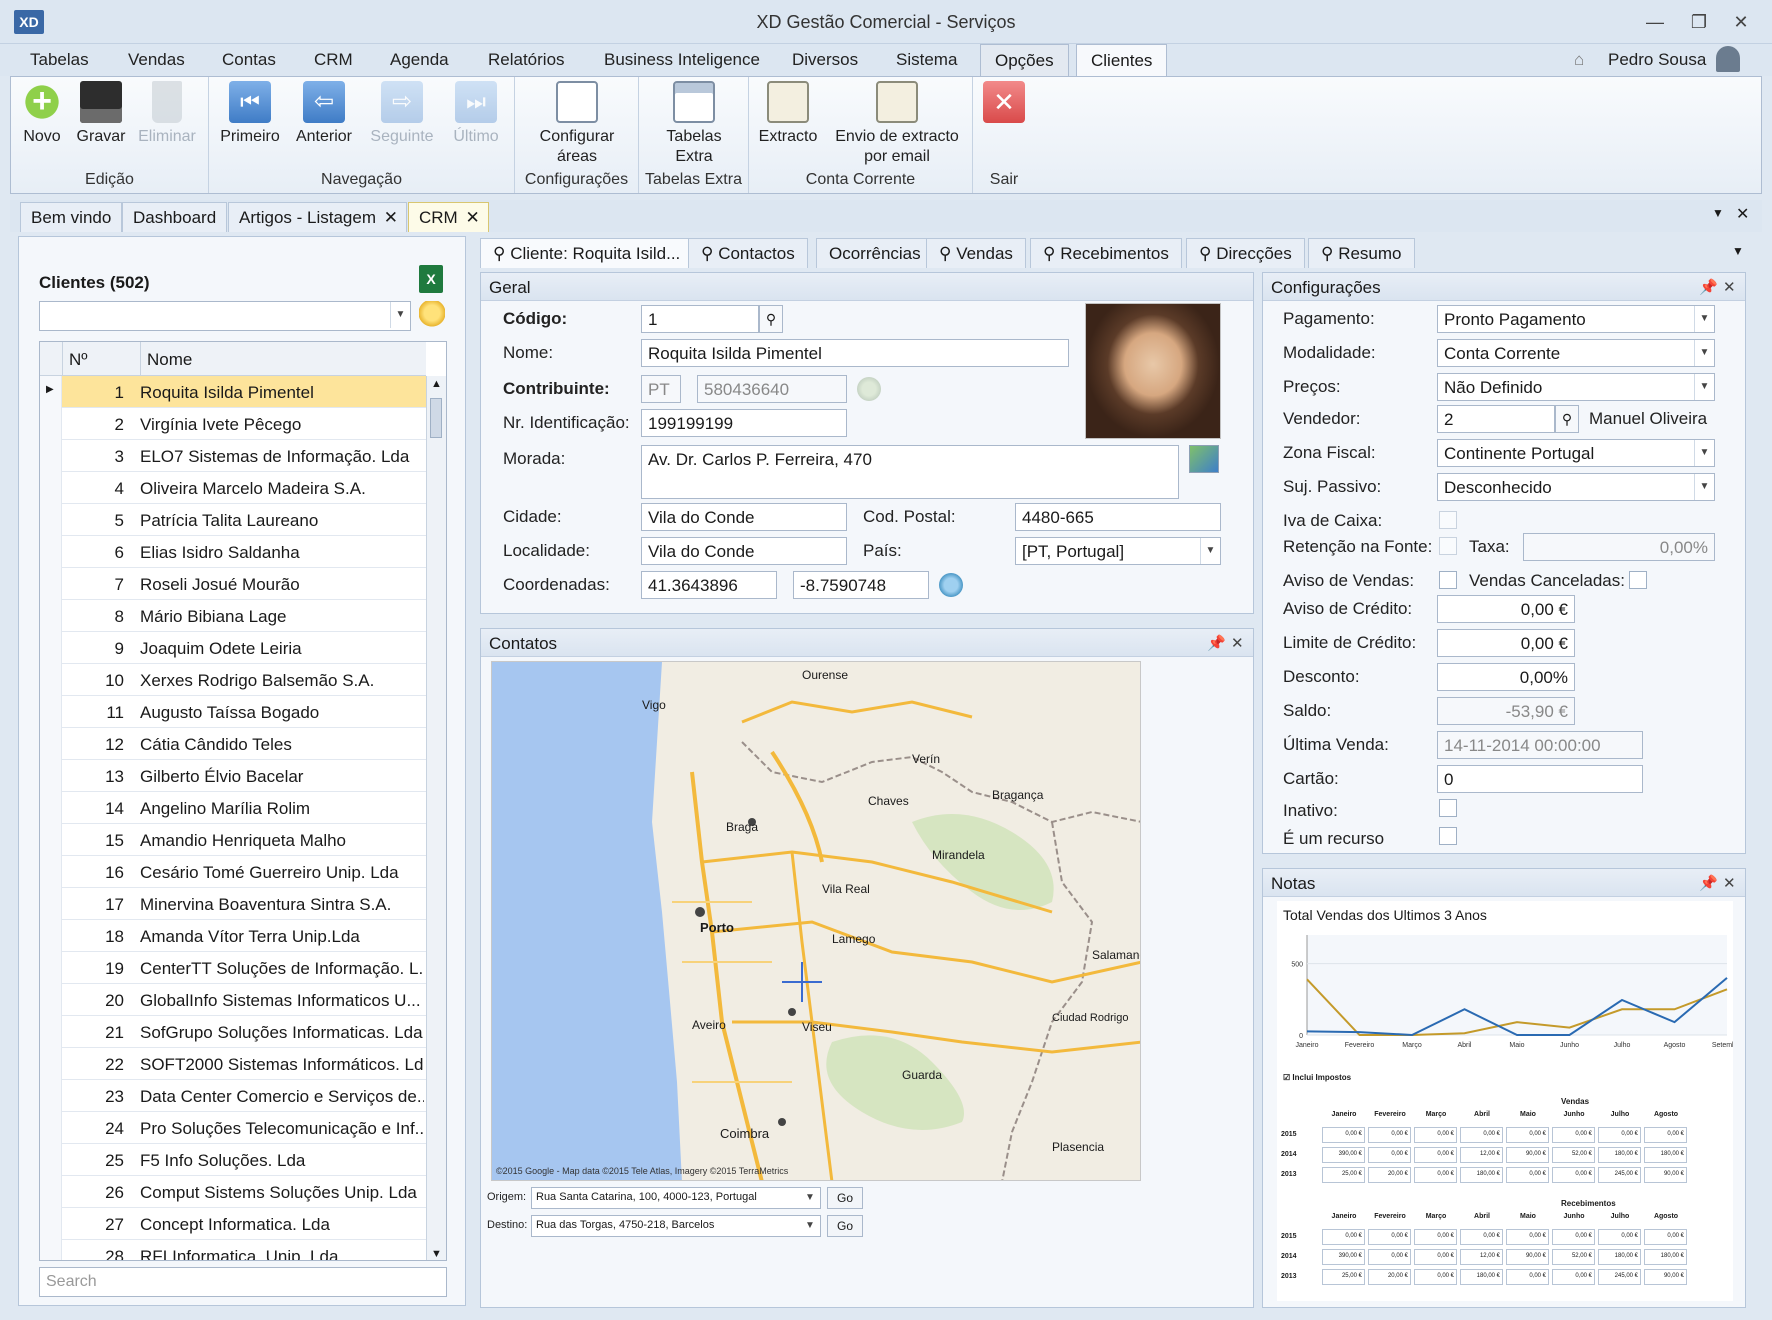 The height and width of the screenshot is (1320, 1772). I want to click on validate-icon, so click(869, 389).